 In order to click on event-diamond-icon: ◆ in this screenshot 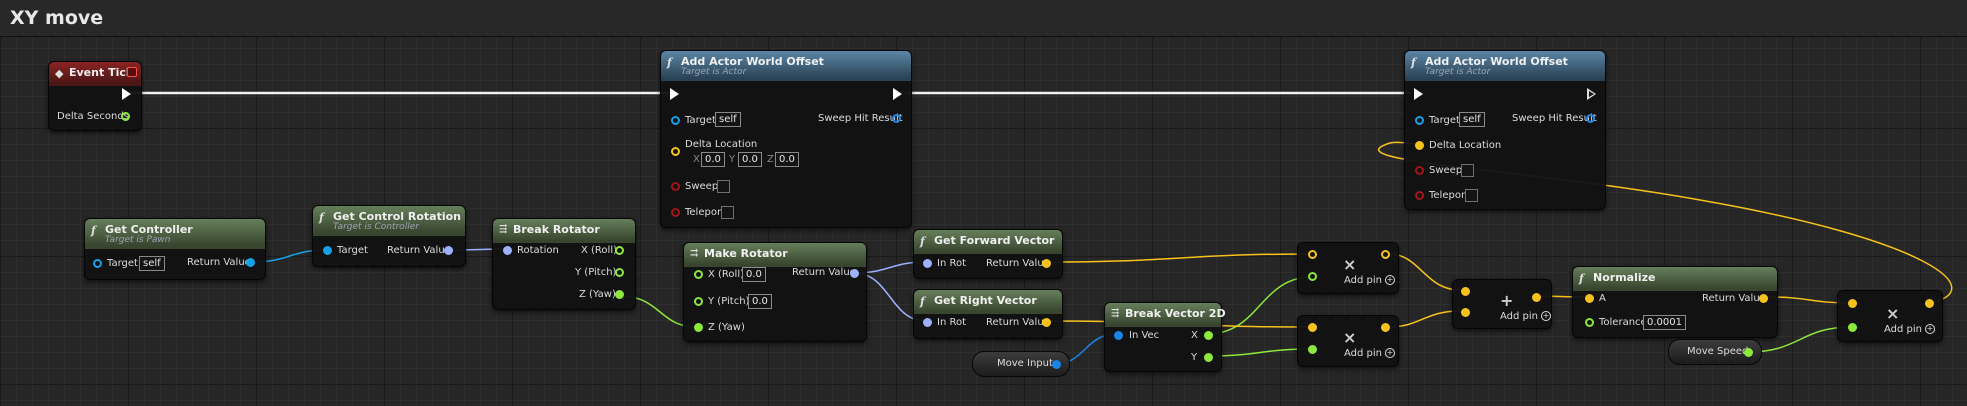, I will do `click(59, 73)`.